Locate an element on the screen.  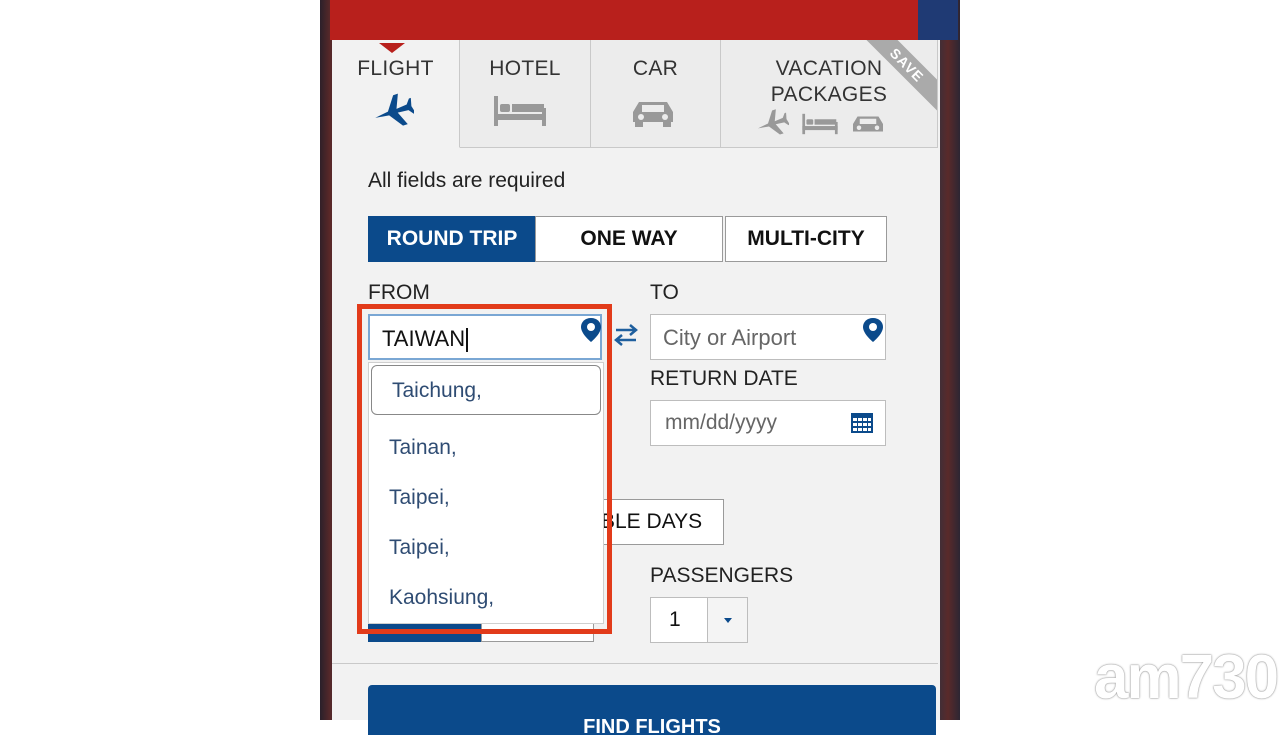
top-banner is located at coordinates (644, 20).